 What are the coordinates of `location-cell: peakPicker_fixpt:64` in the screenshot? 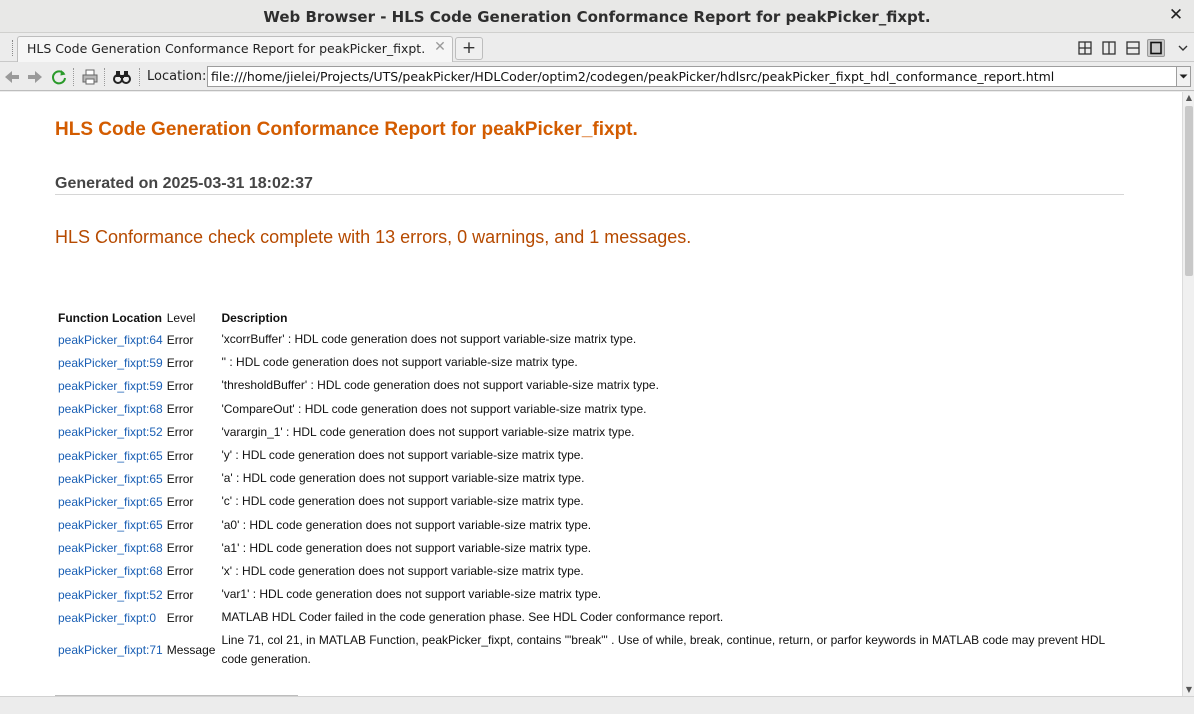 It's located at (110, 339).